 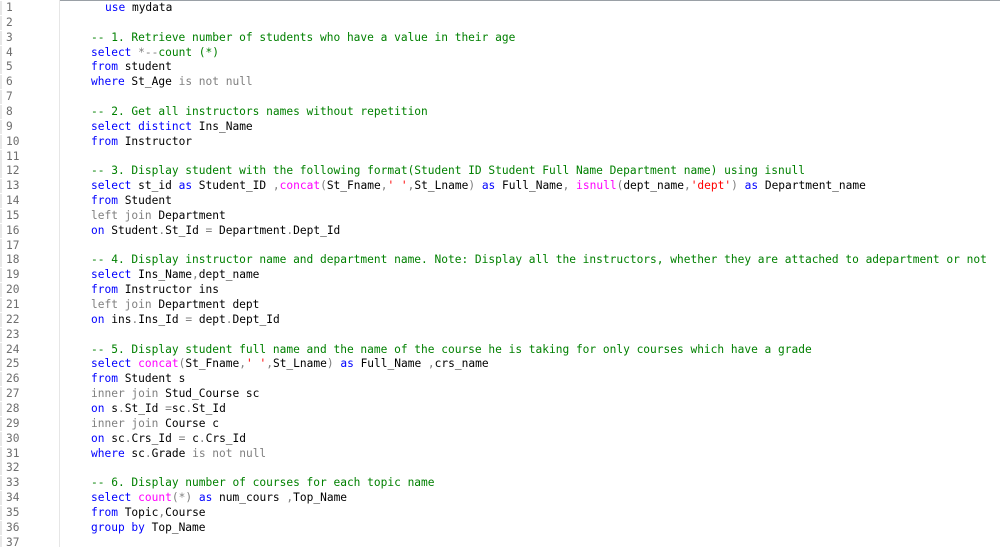 What do you see at coordinates (9, 126) in the screenshot?
I see `line-number: 9` at bounding box center [9, 126].